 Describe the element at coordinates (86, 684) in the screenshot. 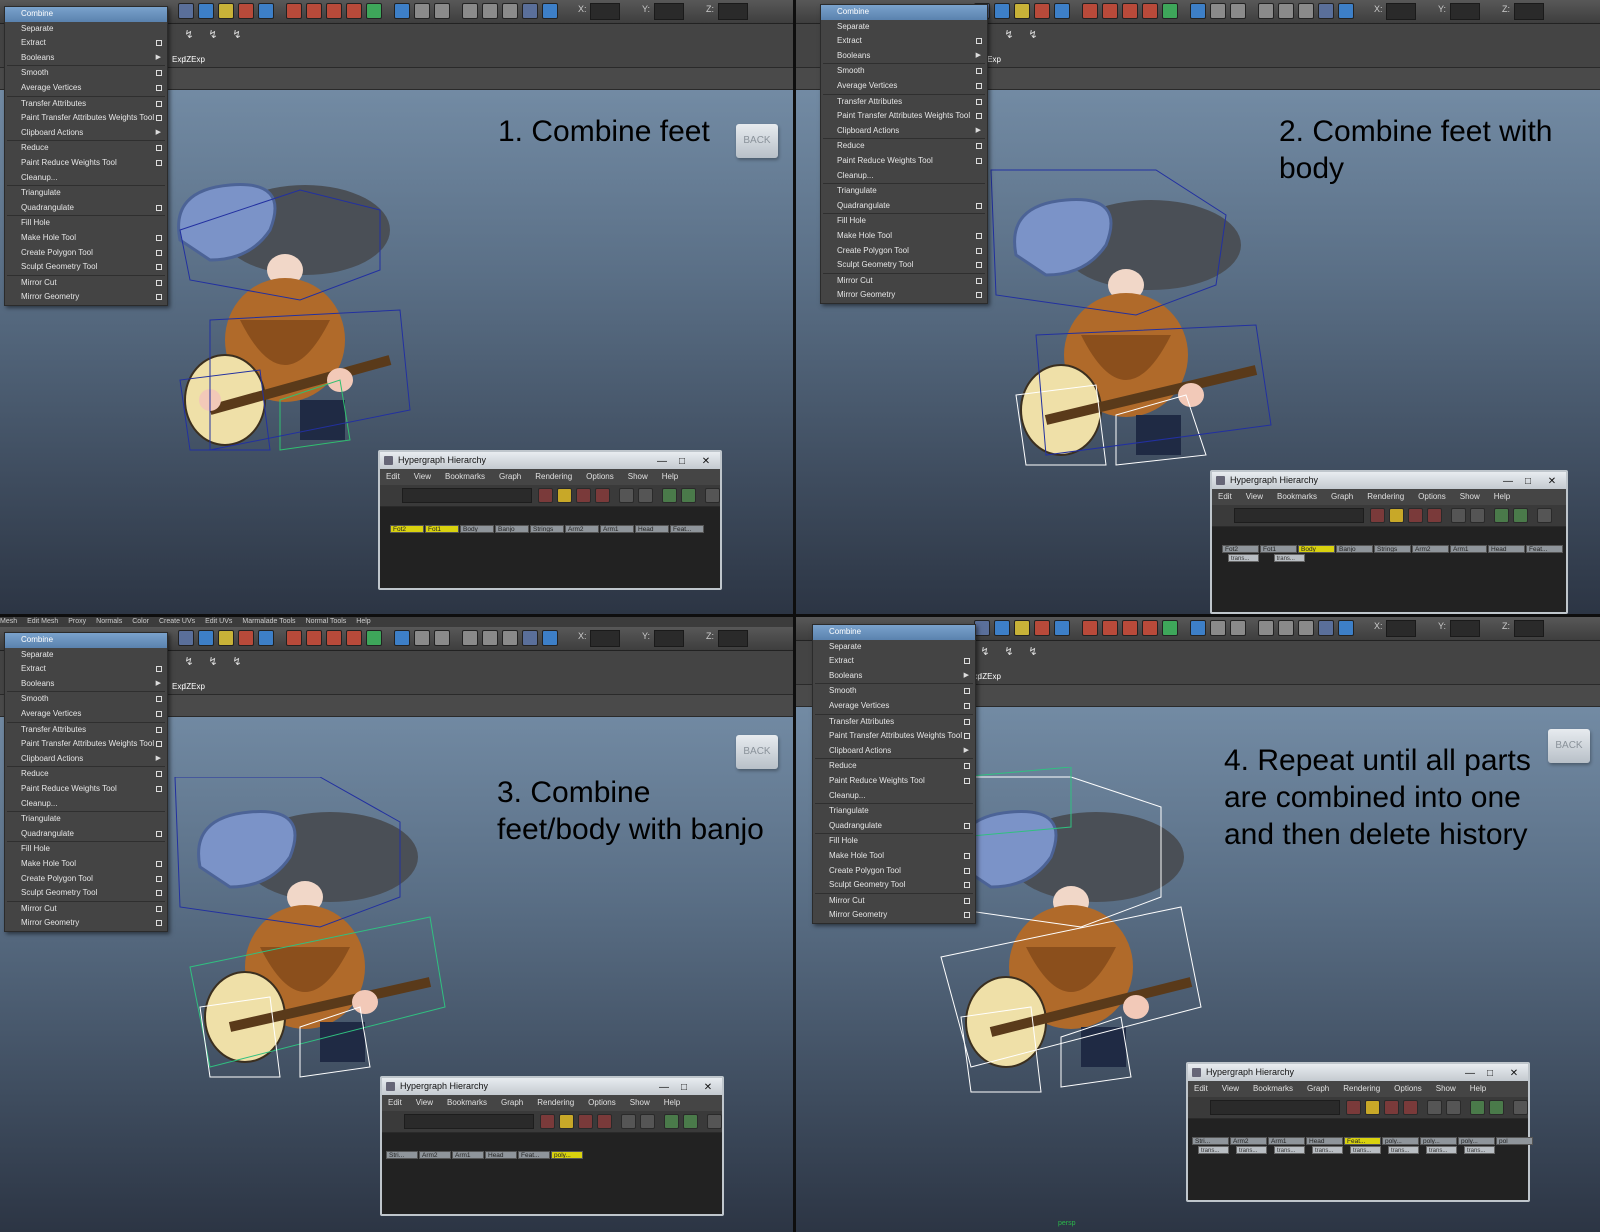

I see `menu-item-booleans: Booleans ▶` at that location.